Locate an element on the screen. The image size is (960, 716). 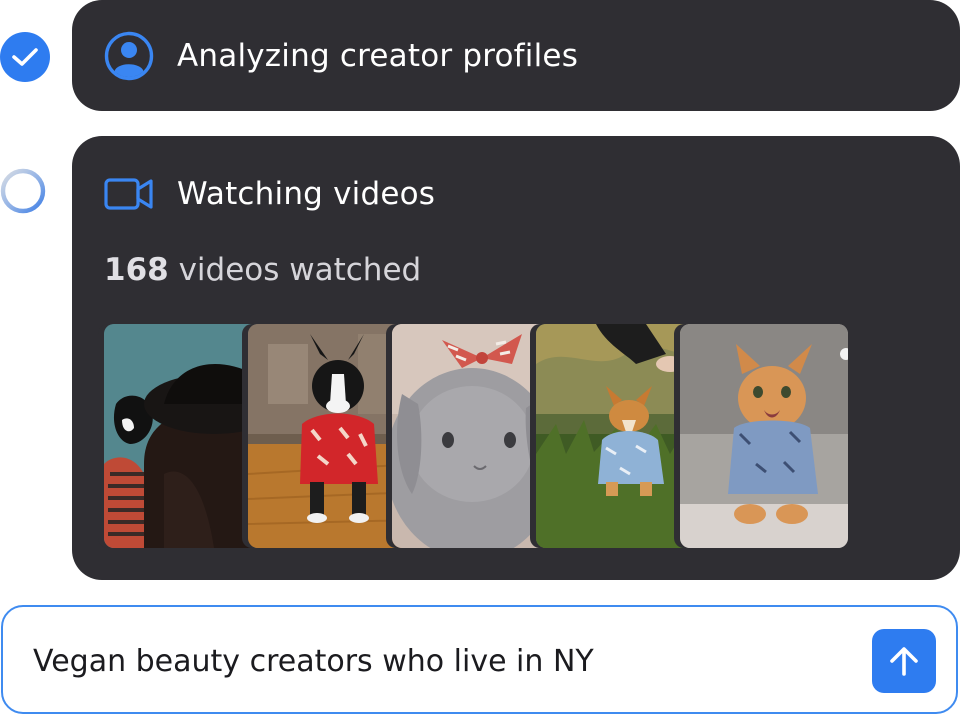
step-header: Analyzing creator profiles is located at coordinates (341, 56).